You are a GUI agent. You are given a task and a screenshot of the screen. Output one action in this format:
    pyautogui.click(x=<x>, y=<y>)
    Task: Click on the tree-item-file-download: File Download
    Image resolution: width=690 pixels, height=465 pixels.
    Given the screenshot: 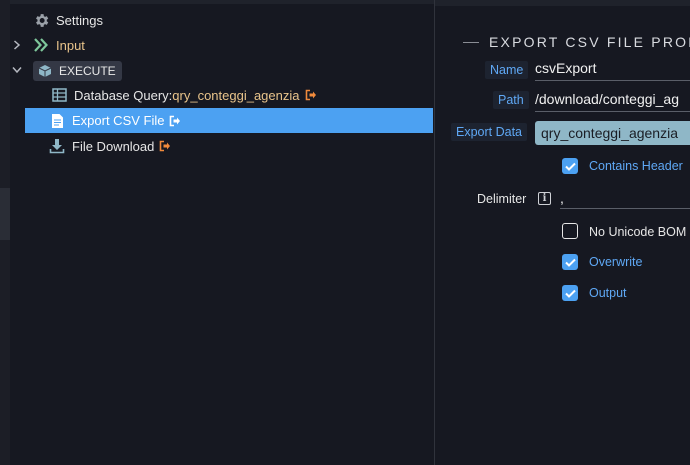 What is the action you would take?
    pyautogui.click(x=109, y=146)
    